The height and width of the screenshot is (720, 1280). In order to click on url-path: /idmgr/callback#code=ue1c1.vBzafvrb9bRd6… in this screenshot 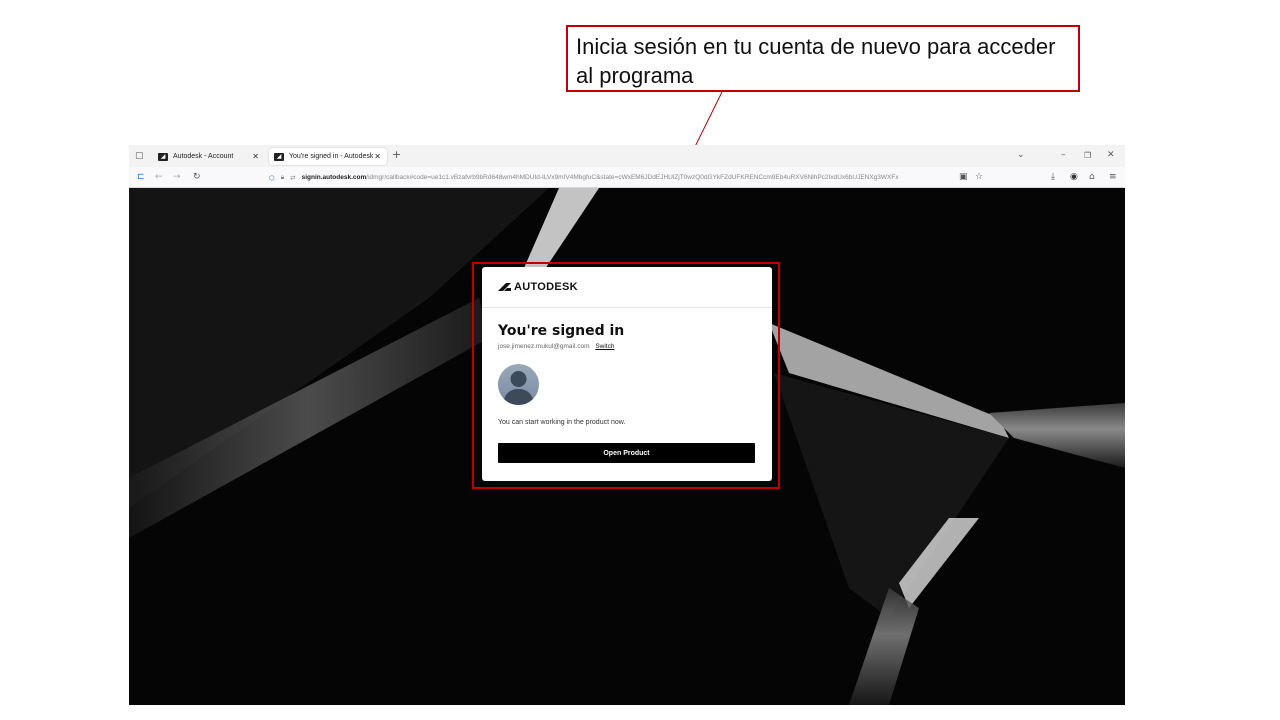, I will do `click(632, 177)`.